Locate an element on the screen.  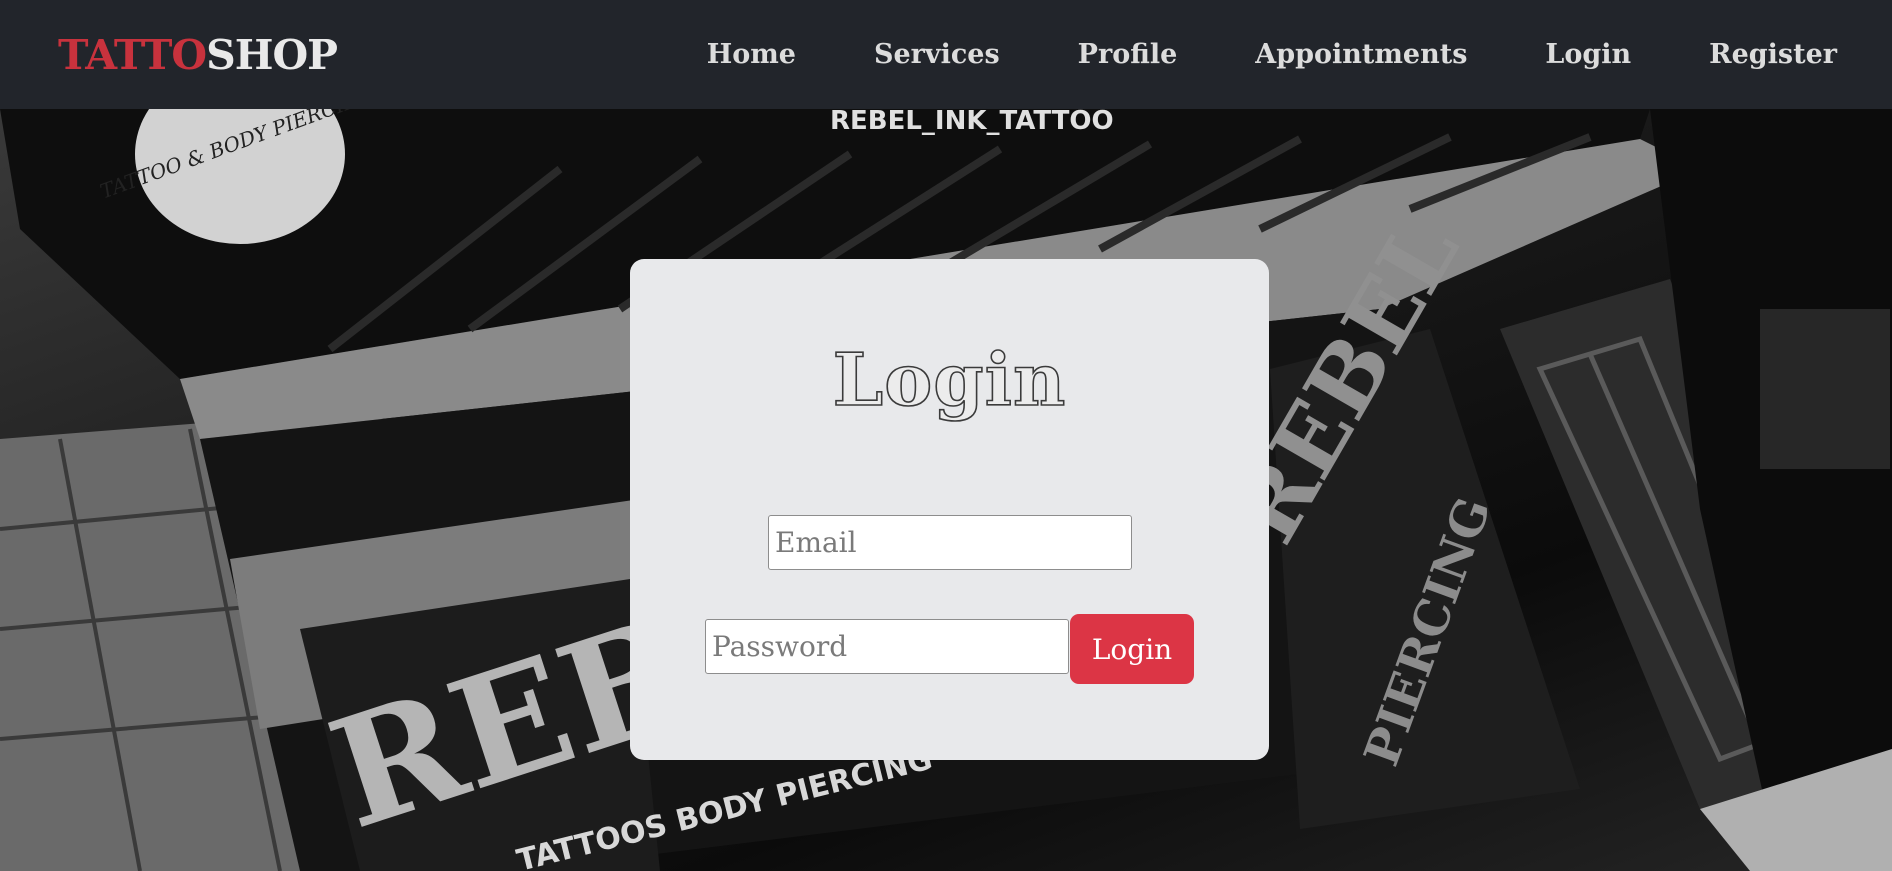
nav-link-profile: Profile is located at coordinates (1128, 54).